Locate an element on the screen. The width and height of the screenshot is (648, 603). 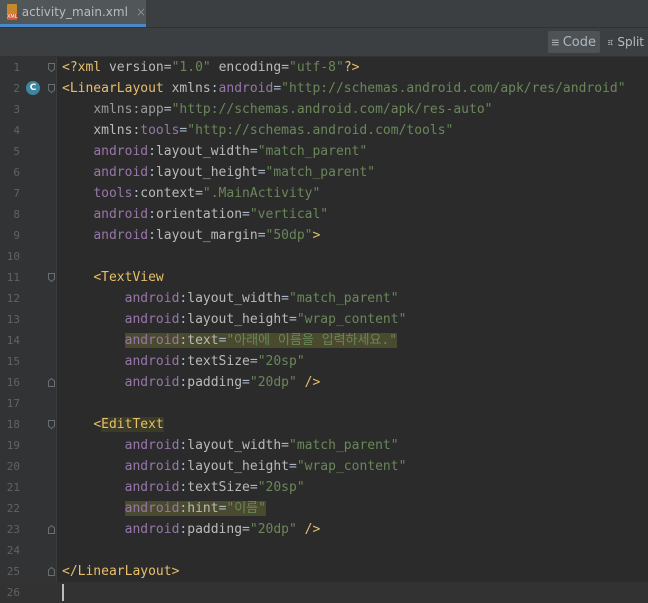
code-line: 16 android:padding="20dp" /> is located at coordinates (324, 382).